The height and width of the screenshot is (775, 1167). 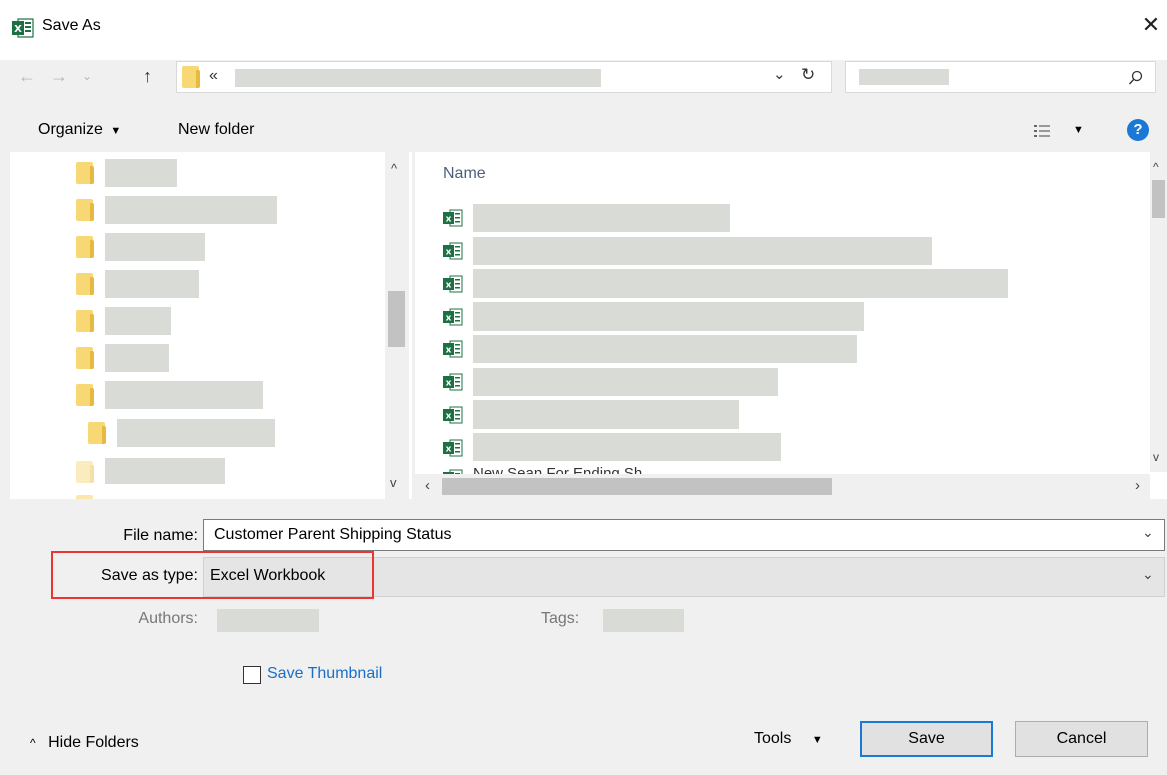 I want to click on authors-value, so click(x=268, y=620).